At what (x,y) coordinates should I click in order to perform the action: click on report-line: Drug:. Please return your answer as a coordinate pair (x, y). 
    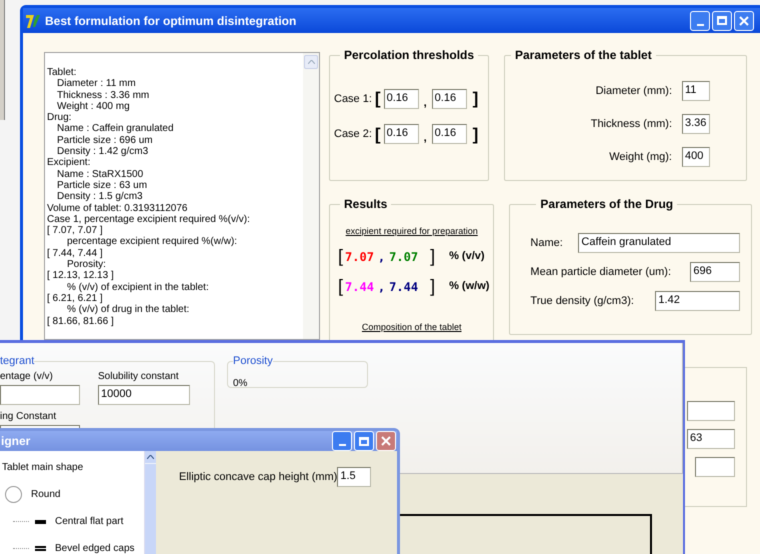
    Looking at the image, I should click on (59, 118).